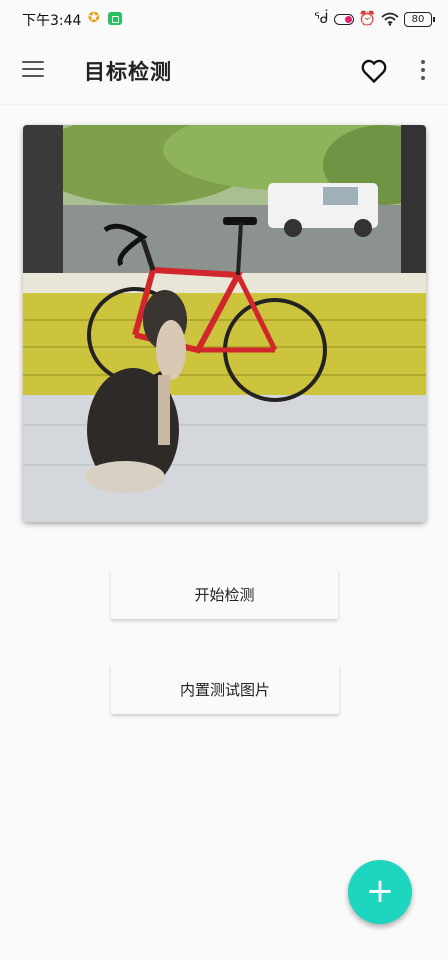 The image size is (448, 960). I want to click on add-fab: +, so click(380, 892).